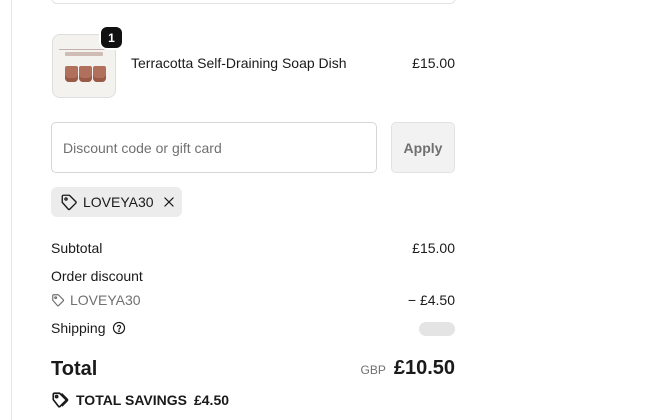  Describe the element at coordinates (433, 248) in the screenshot. I see `subtotal-value: £15.00` at that location.